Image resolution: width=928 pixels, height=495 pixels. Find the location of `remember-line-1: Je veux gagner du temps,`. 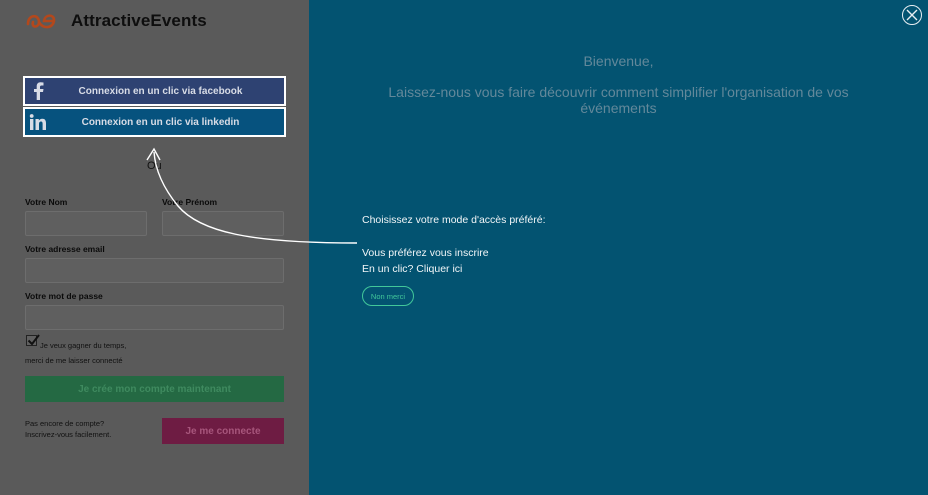

remember-line-1: Je veux gagner du temps, is located at coordinates (83, 345).